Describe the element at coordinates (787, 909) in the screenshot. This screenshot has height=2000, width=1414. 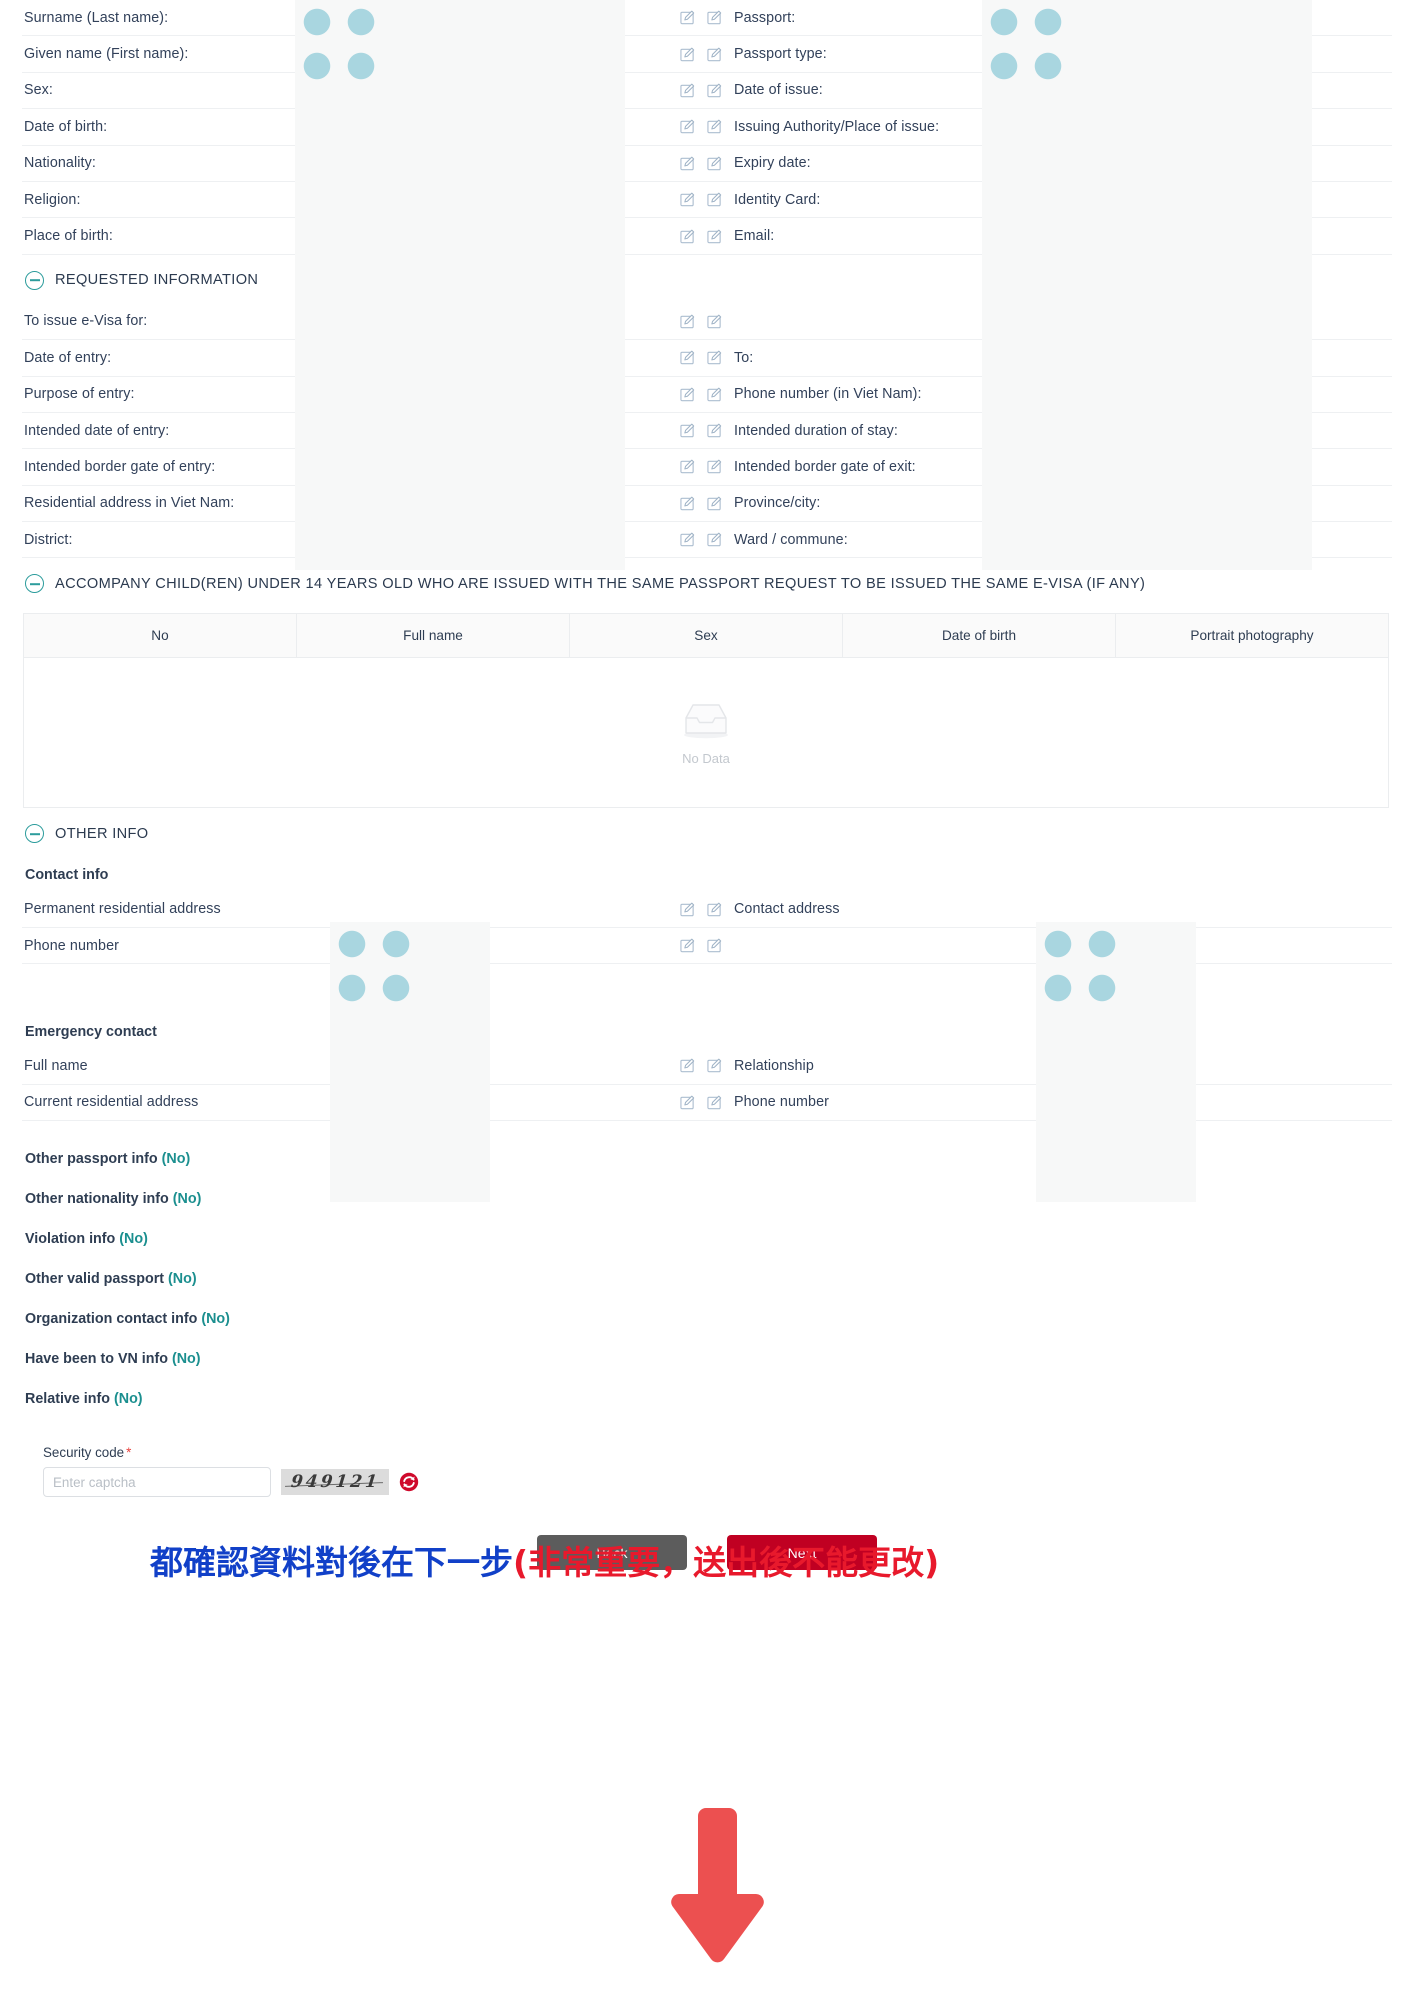
I see `field-label: Contact address` at that location.